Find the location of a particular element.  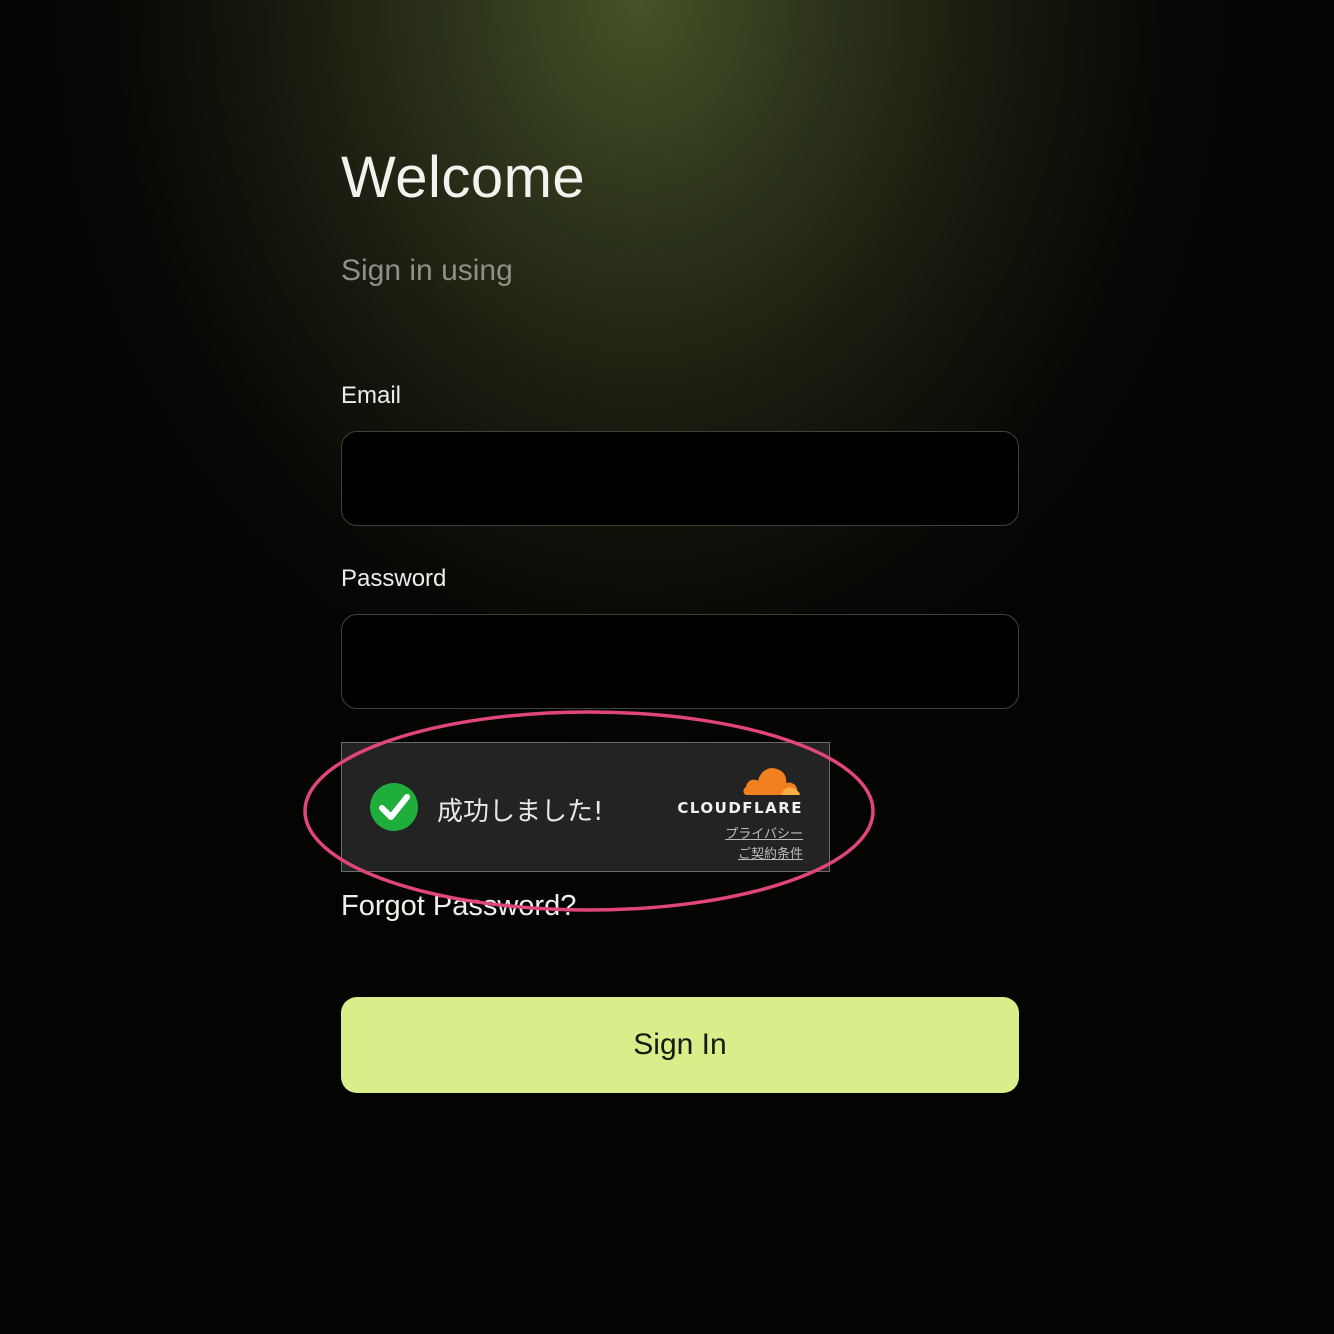

cloudflare-logo: CLOUDFLARE is located at coordinates (738, 796).